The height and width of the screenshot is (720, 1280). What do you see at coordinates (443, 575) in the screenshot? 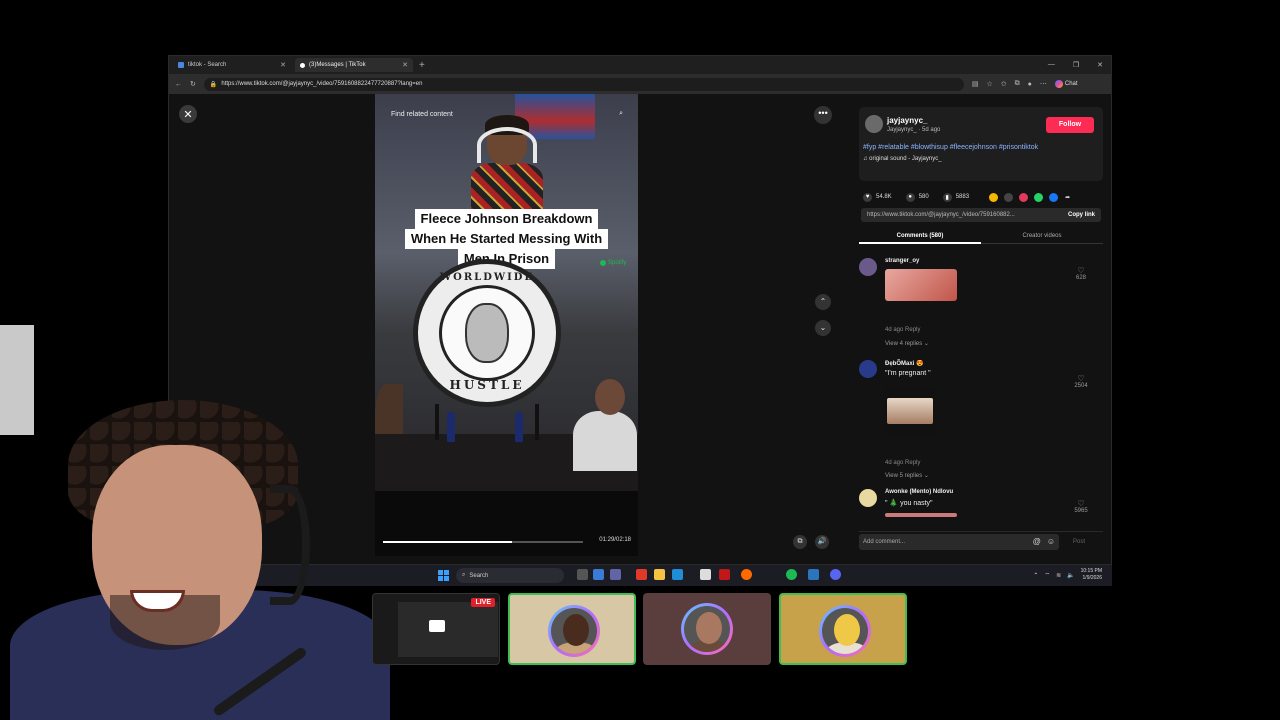
I see `windows-start-icon` at bounding box center [443, 575].